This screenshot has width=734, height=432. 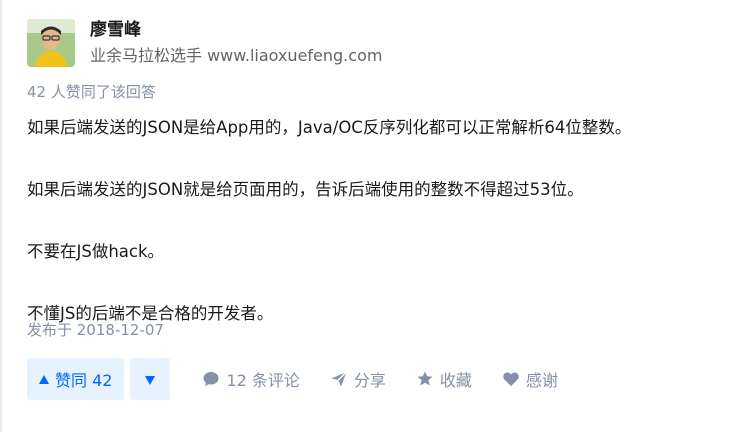 What do you see at coordinates (44, 379) in the screenshot?
I see `triangle-up-icon` at bounding box center [44, 379].